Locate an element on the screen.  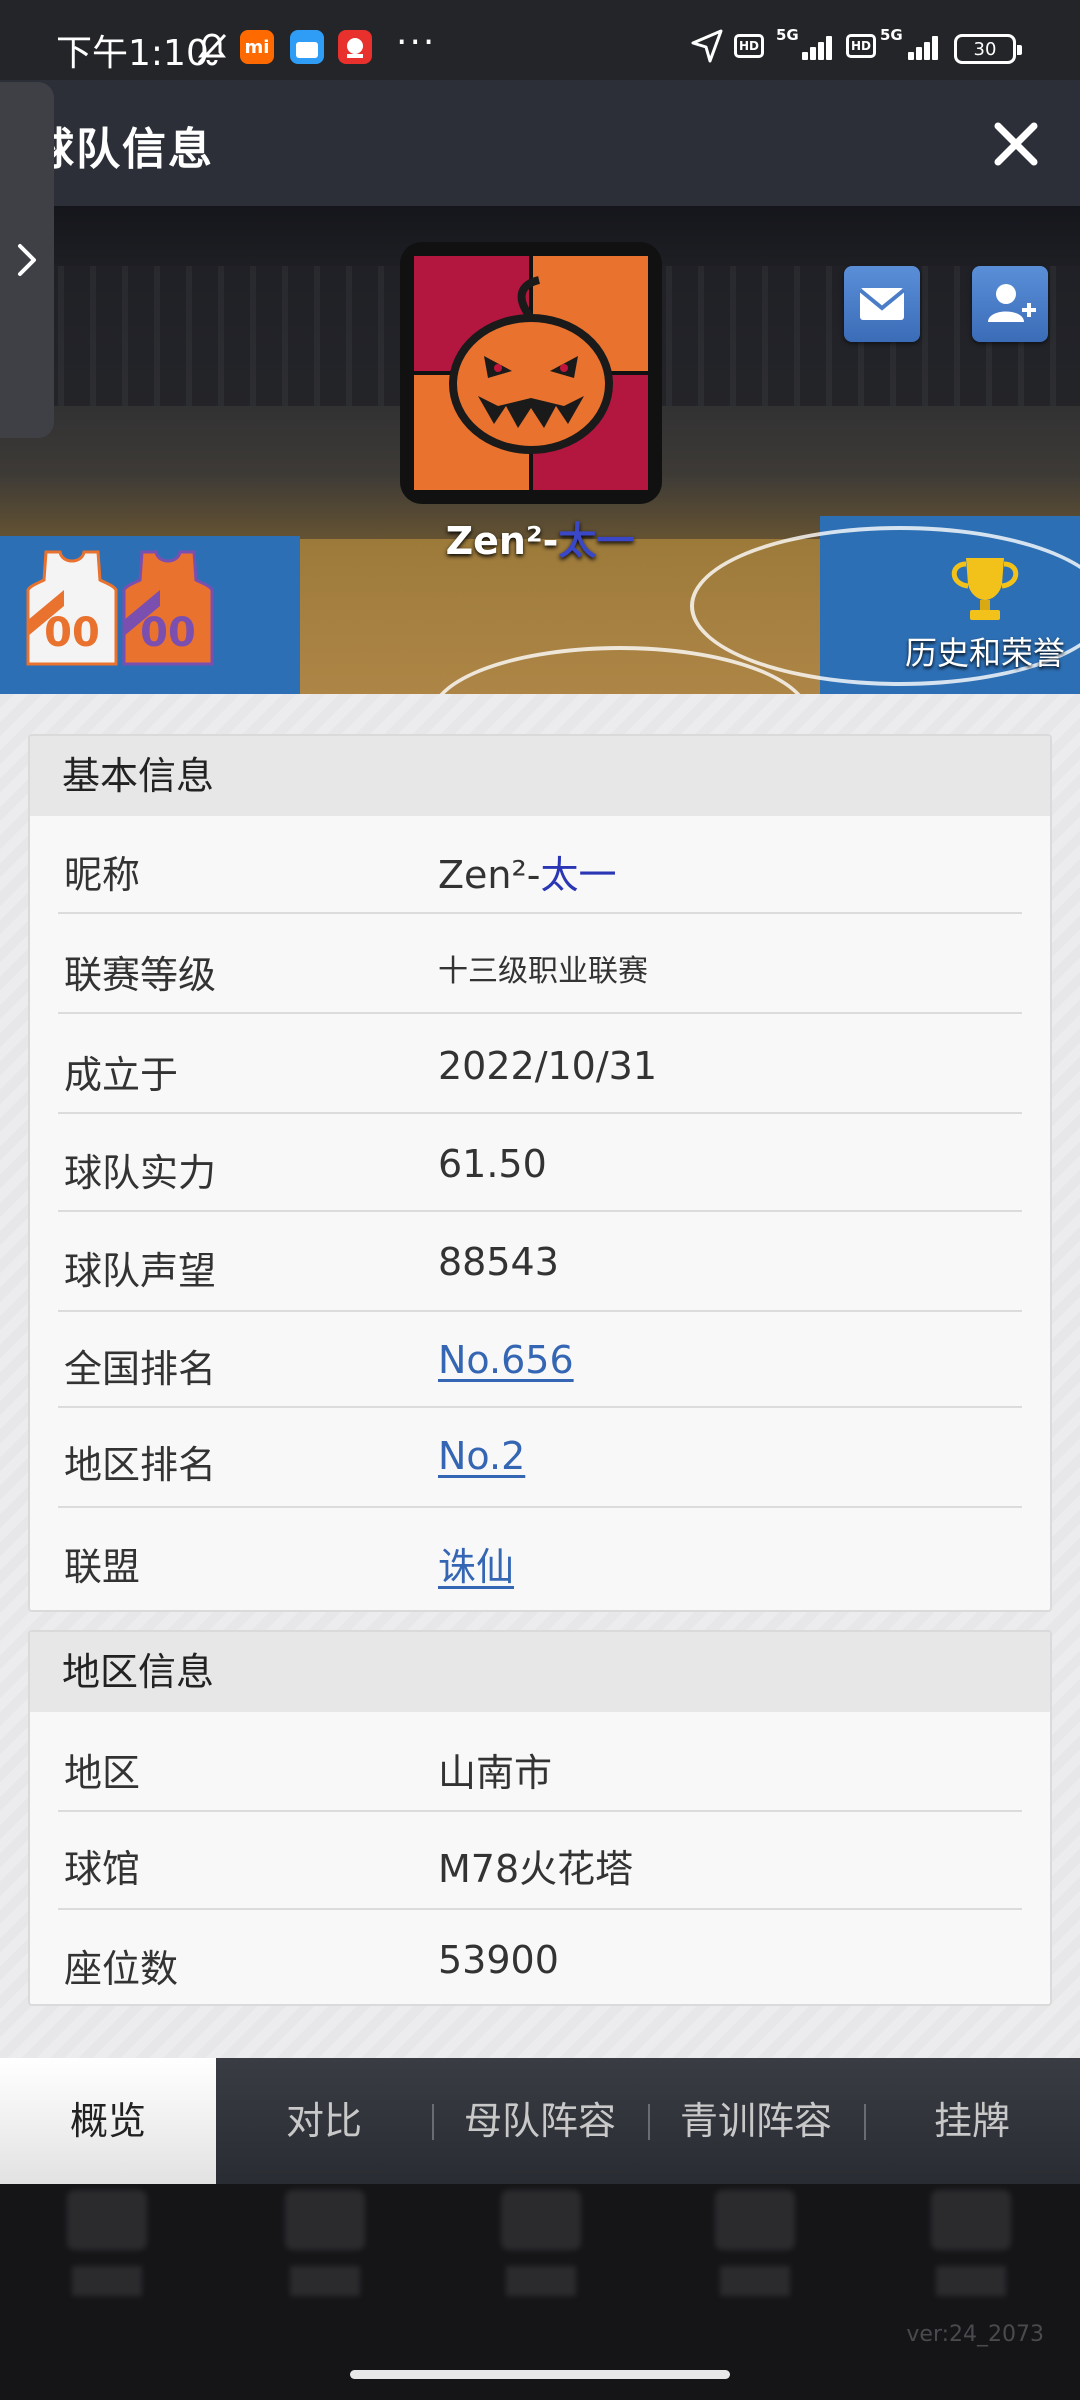
info-row-reputation: 球队声望 88543 is located at coordinates (540, 1262).